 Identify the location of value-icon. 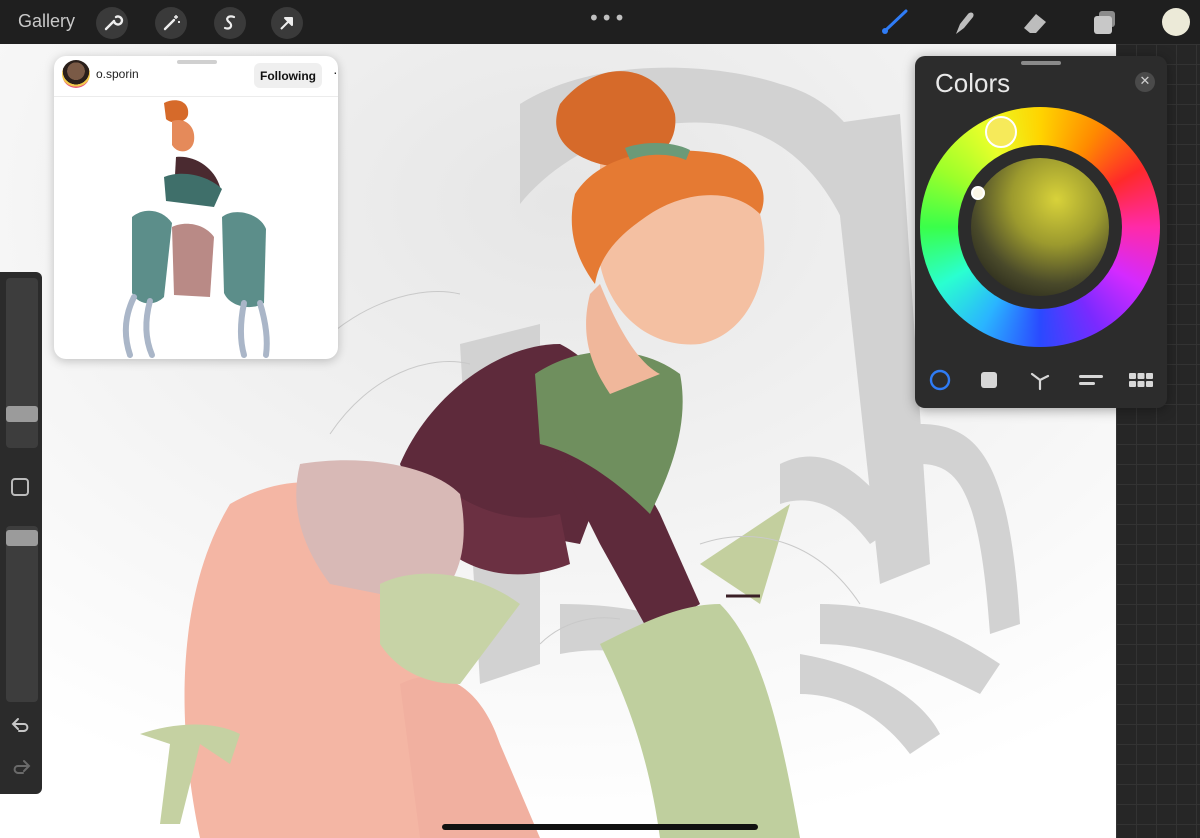
(1091, 380).